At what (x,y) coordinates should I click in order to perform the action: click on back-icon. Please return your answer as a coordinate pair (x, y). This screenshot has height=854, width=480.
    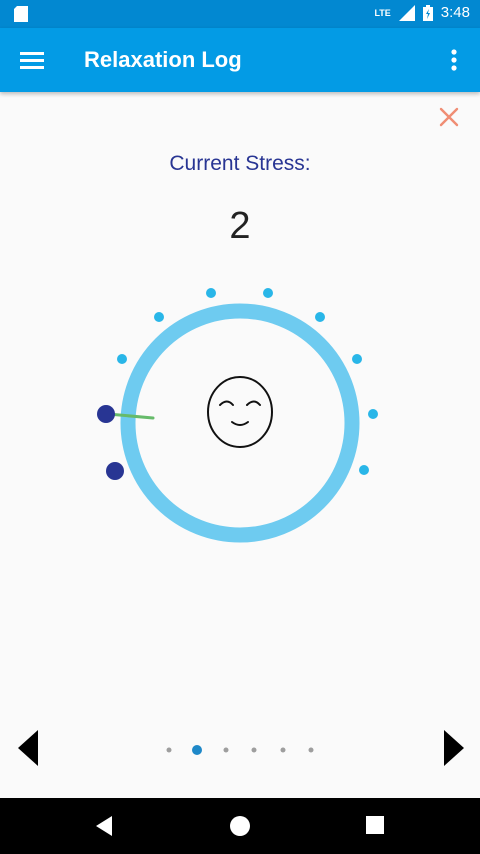
    Looking at the image, I should click on (104, 826).